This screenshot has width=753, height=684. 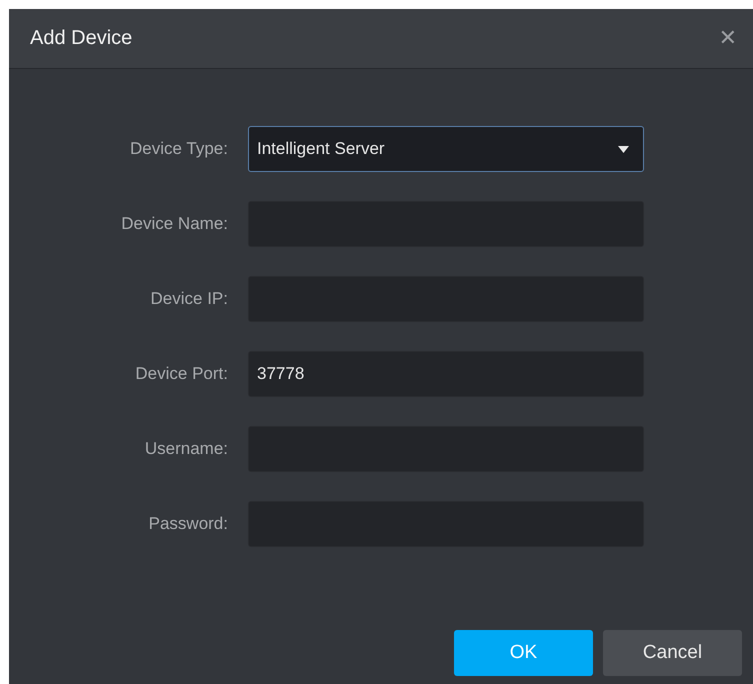 What do you see at coordinates (186, 449) in the screenshot?
I see `field-label: Username:` at bounding box center [186, 449].